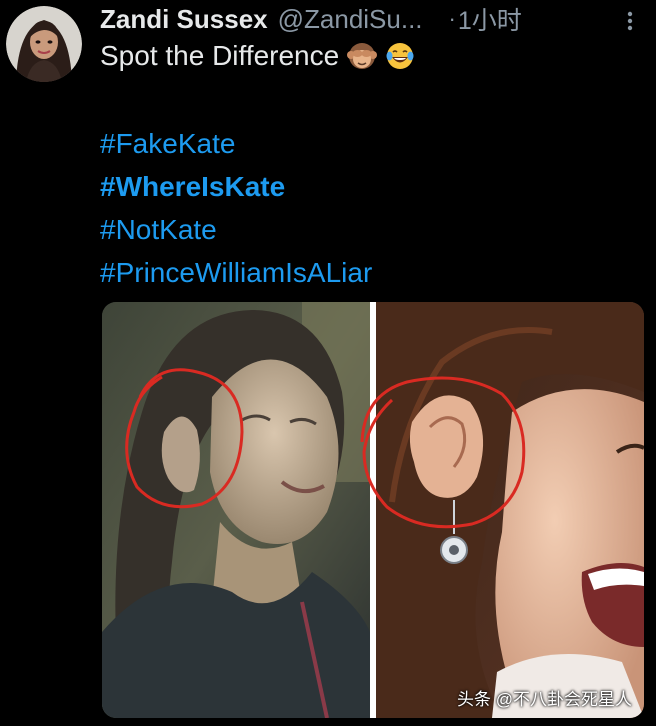 The image size is (656, 726). Describe the element at coordinates (490, 19) in the screenshot. I see `timestamp: 1小时` at that location.